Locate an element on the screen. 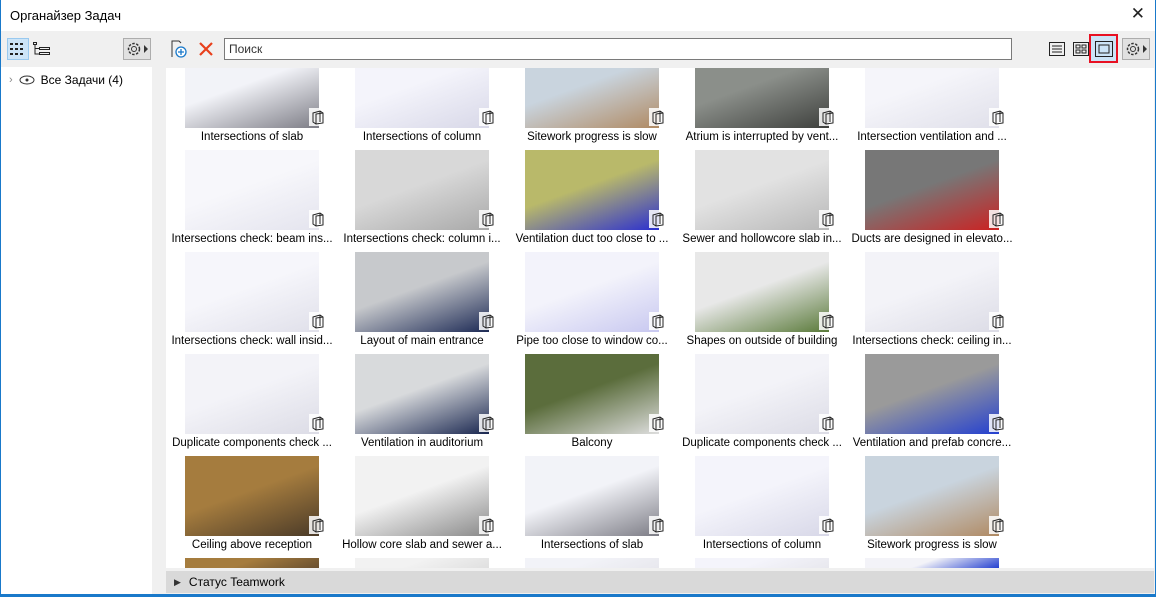 This screenshot has width=1156, height=597. task-card: Ventilation in auditorium is located at coordinates (422, 405).